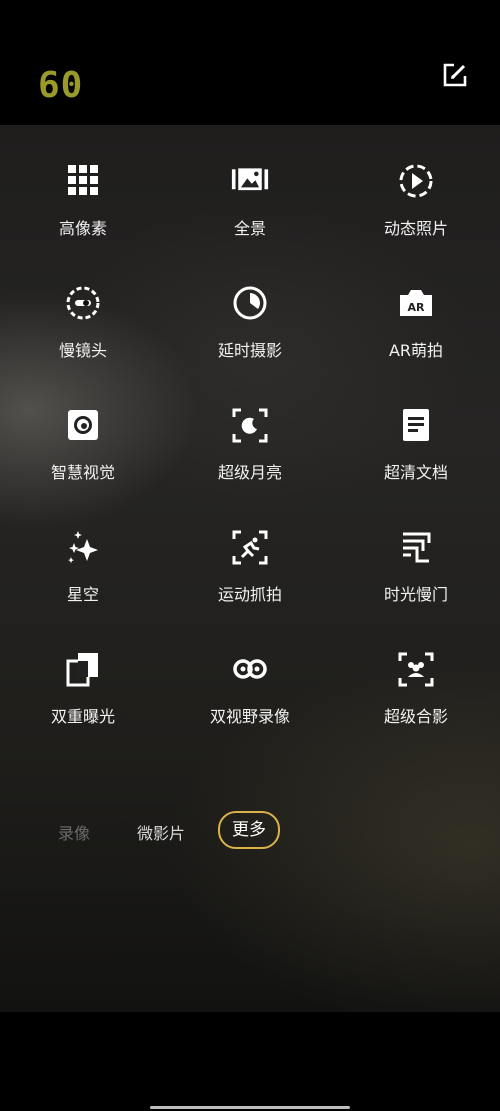 The image size is (500, 1111). I want to click on mode-label: 超级合影, so click(415, 716).